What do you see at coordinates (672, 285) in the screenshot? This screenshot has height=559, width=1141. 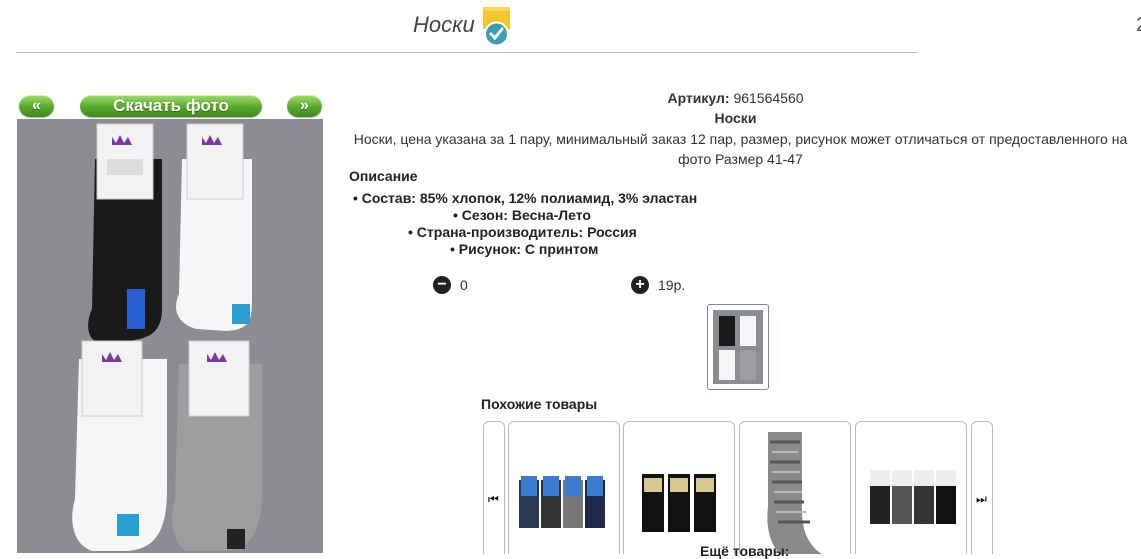 I see `price-value: 19р.` at bounding box center [672, 285].